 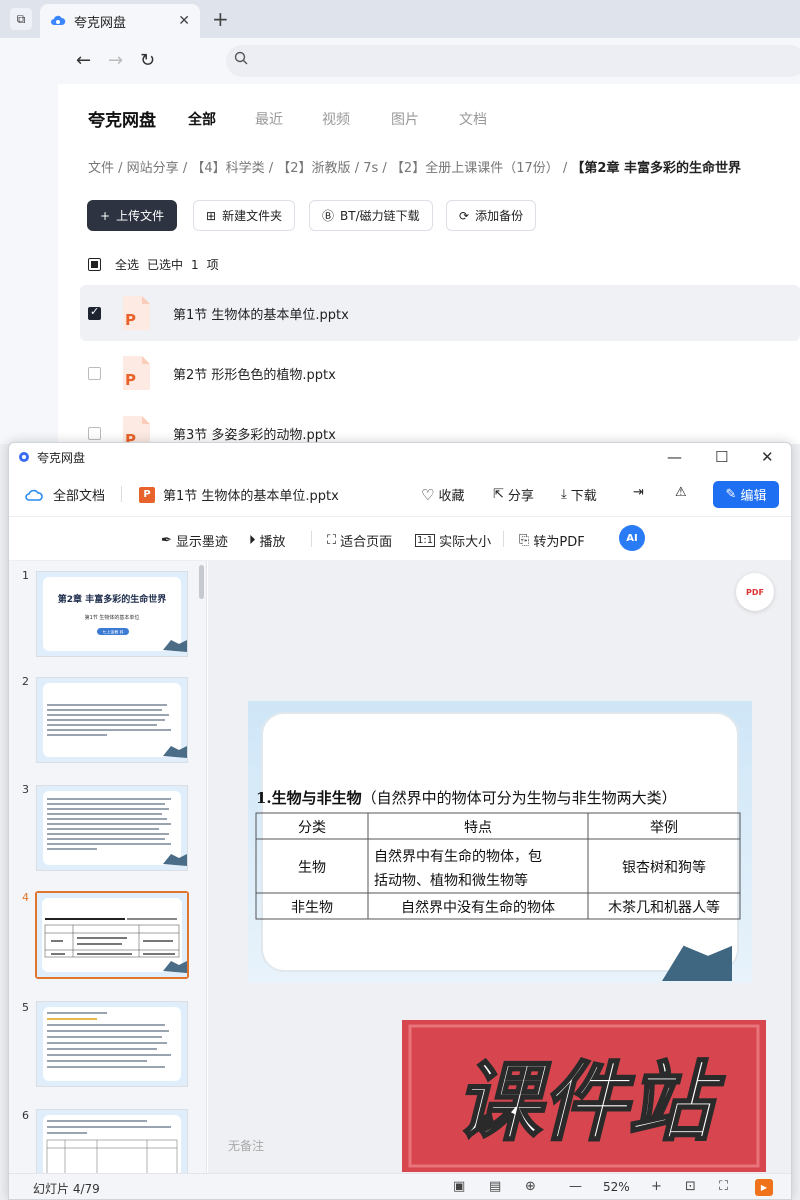 I want to click on play-button: ⏵ 播放, so click(x=267, y=540).